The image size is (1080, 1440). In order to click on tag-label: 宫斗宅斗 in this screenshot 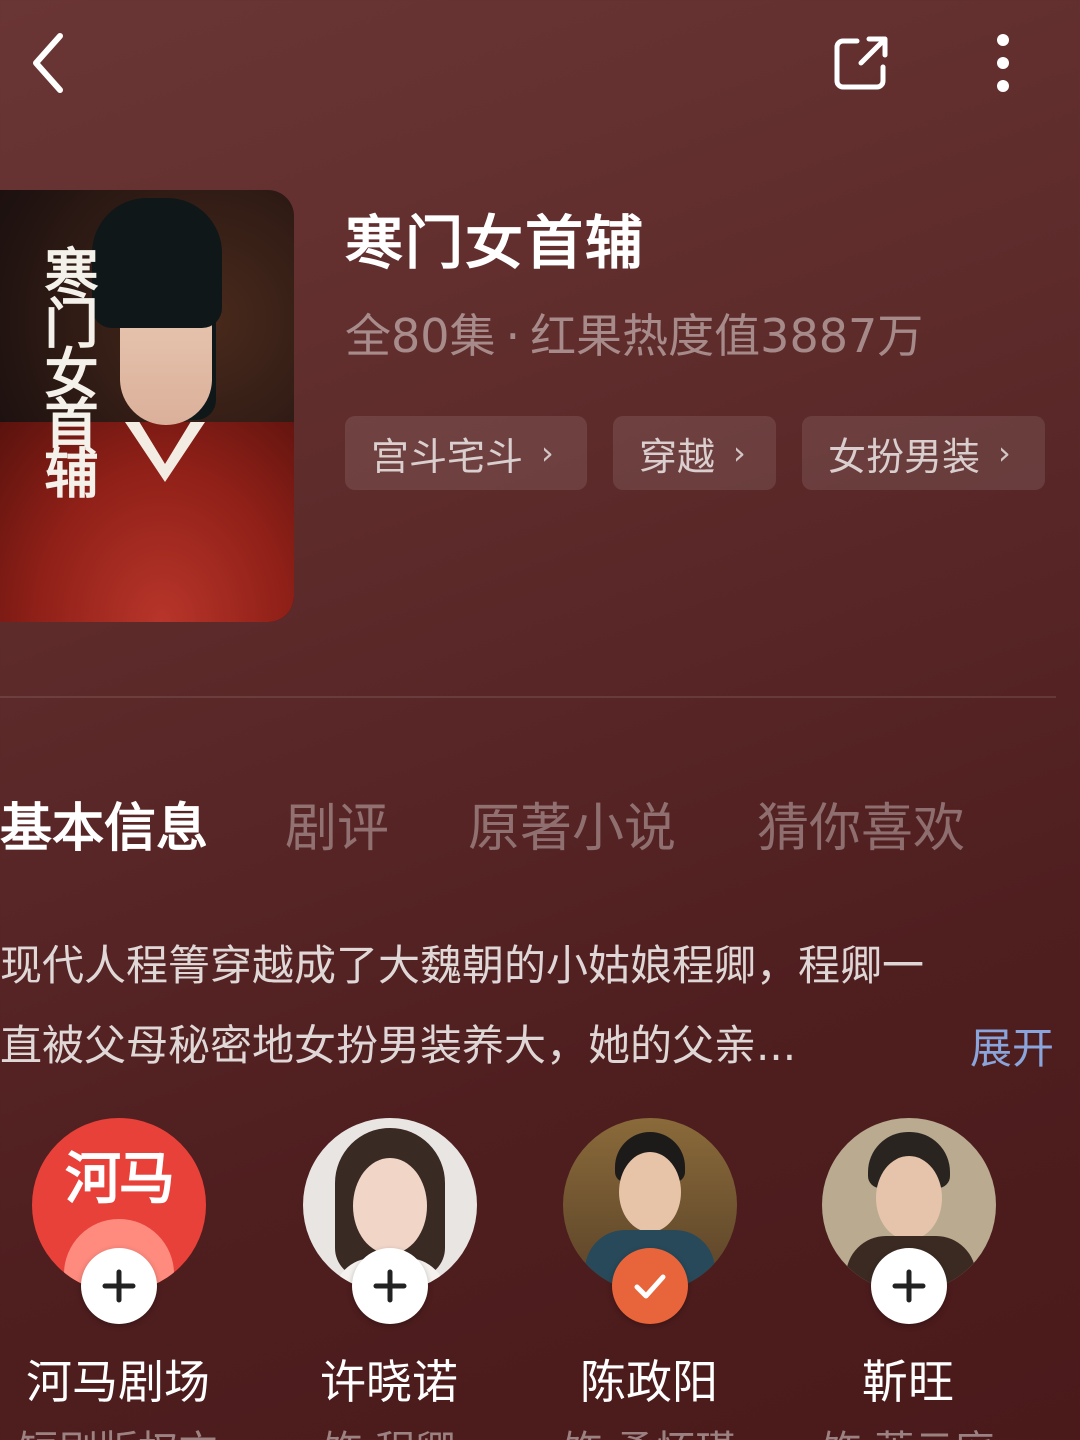, I will do `click(447, 456)`.